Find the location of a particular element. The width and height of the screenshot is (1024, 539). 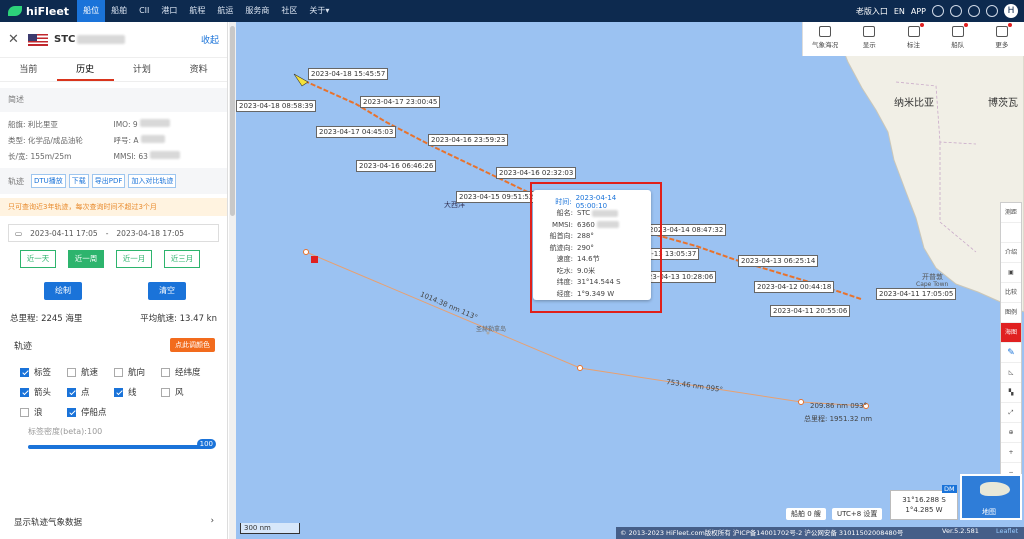

tab-history: 历史 is located at coordinates (85, 69).